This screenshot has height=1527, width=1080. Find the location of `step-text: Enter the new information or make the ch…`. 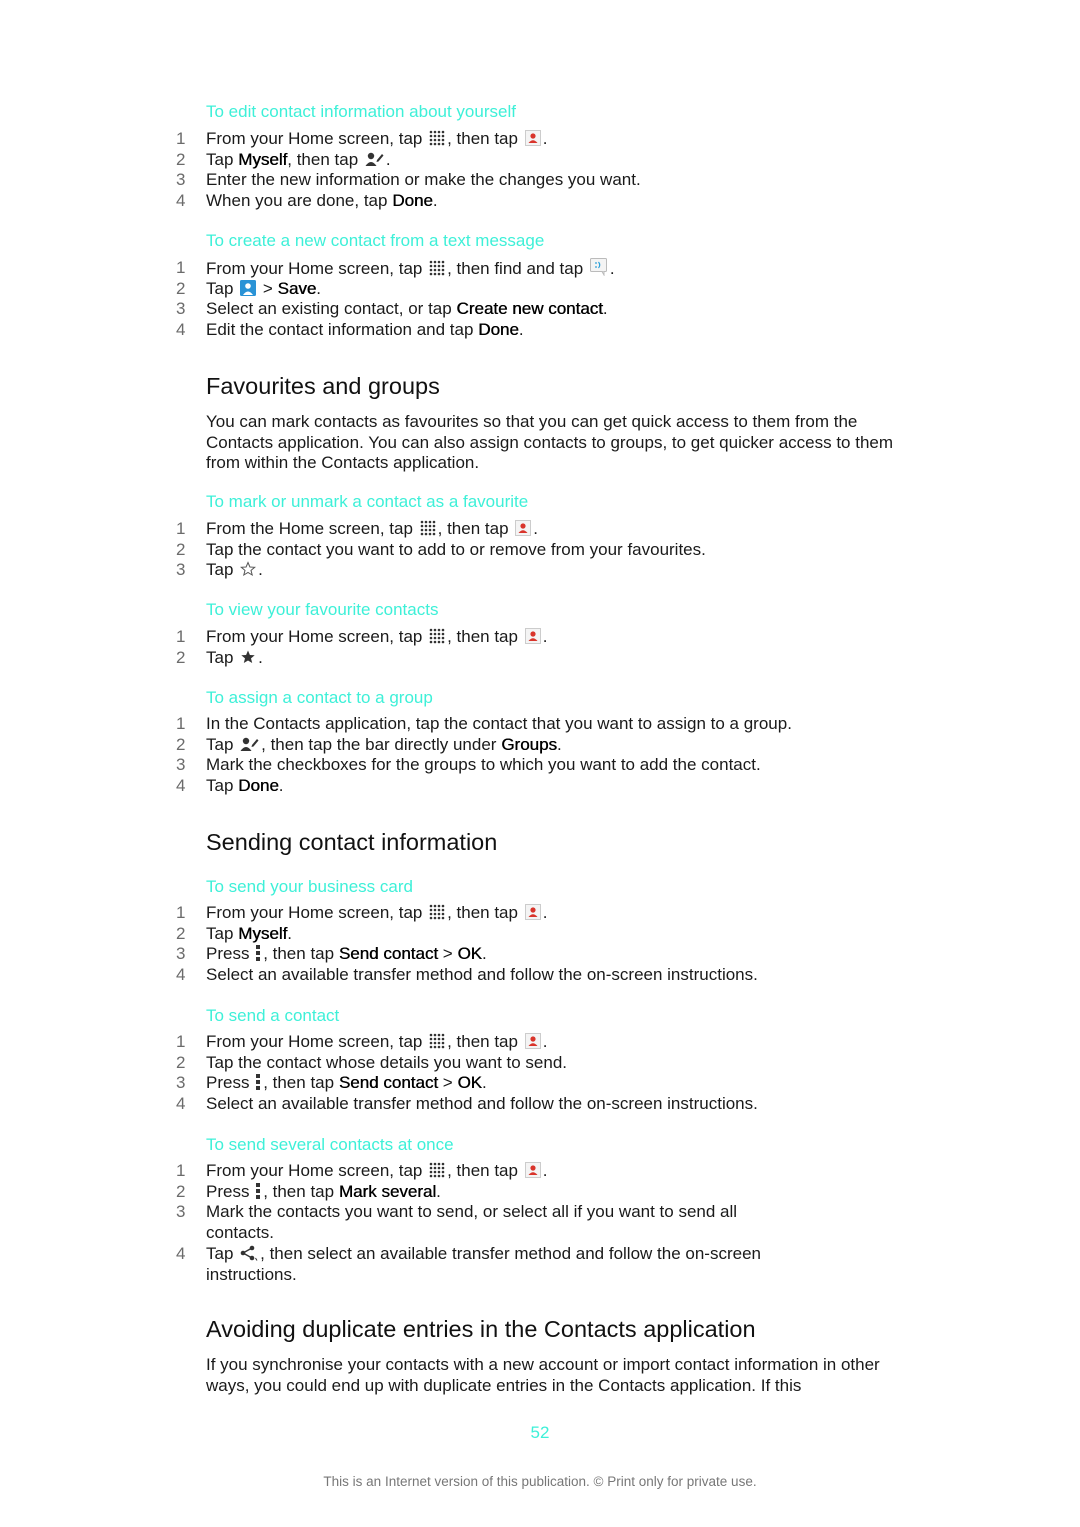

step-text: Enter the new information or make the ch… is located at coordinates (423, 180).